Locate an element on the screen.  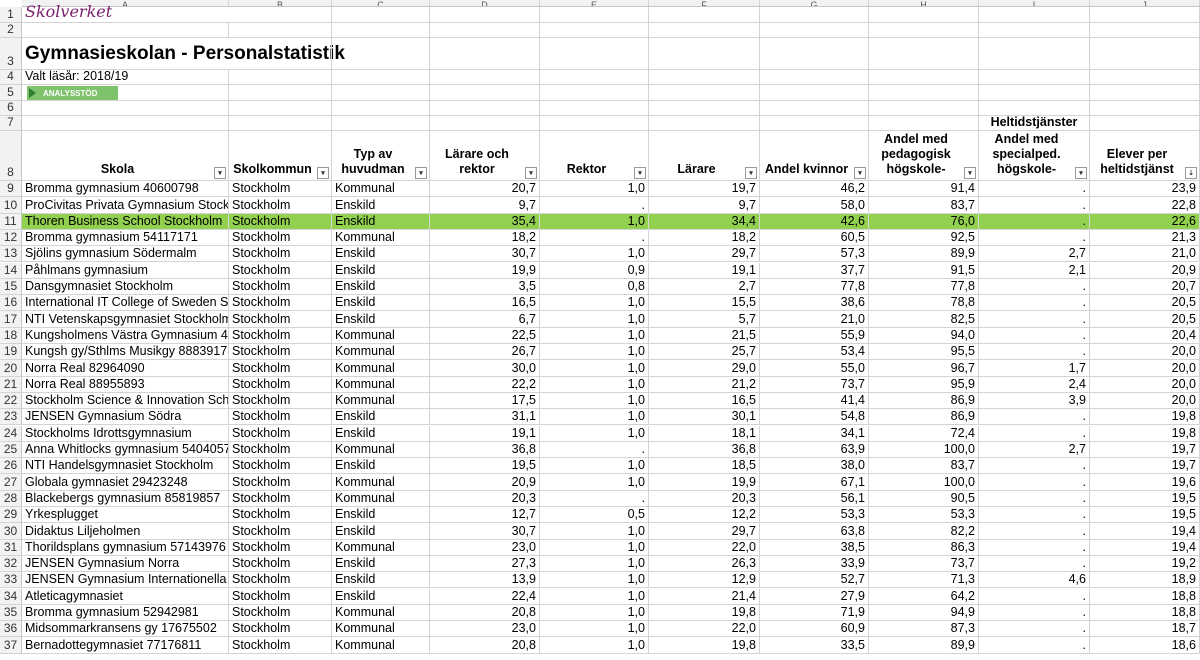
table-cell: 100,0 is located at coordinates (924, 482).